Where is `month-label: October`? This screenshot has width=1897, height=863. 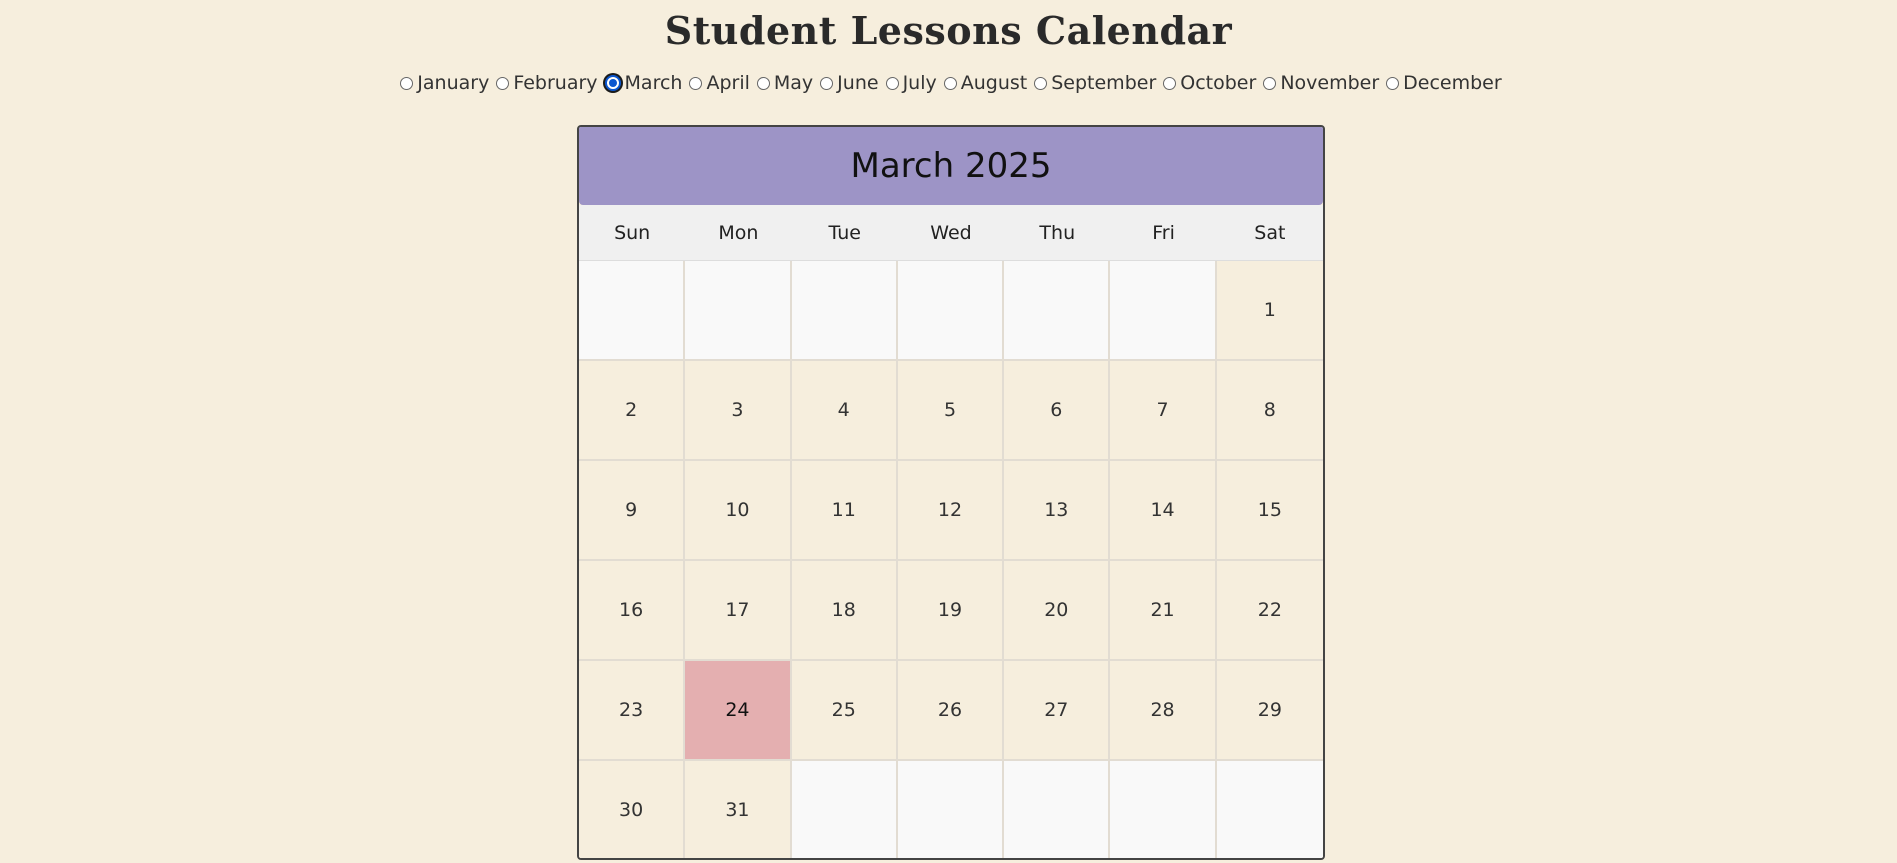
month-label: October is located at coordinates (1218, 83).